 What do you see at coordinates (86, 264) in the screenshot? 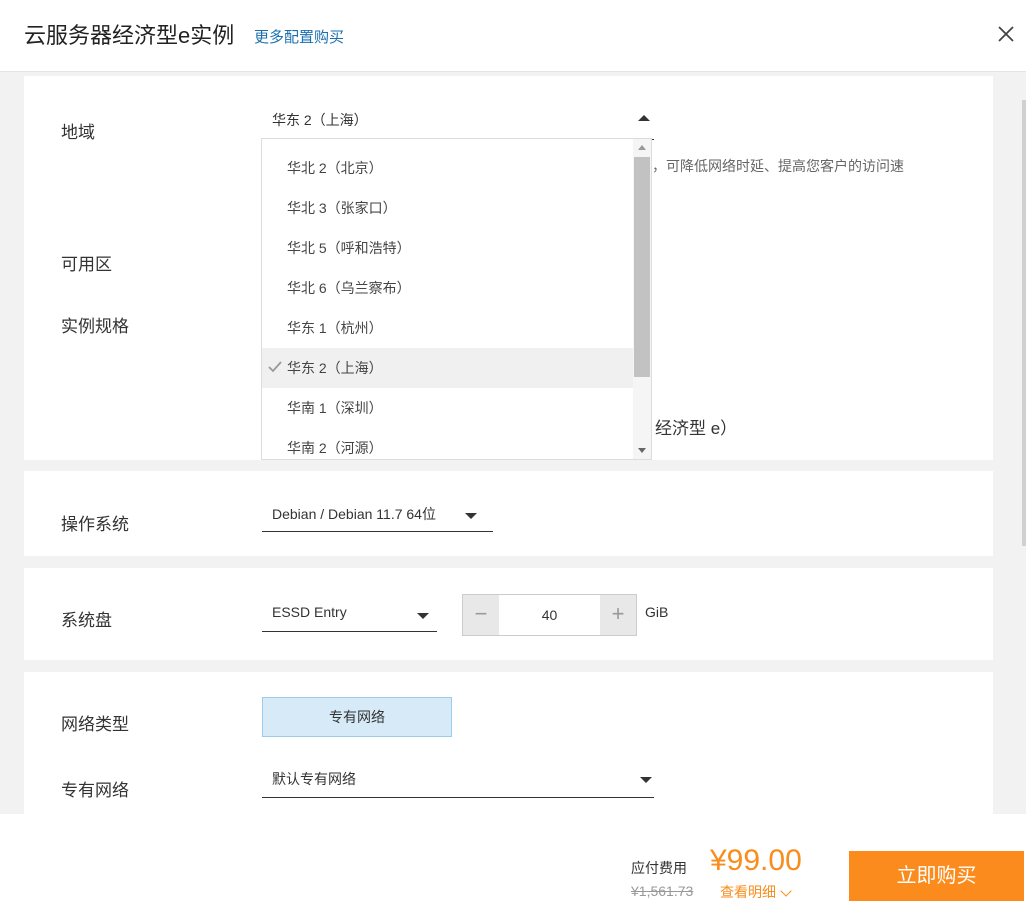
I see `zone-label: 可用区` at bounding box center [86, 264].